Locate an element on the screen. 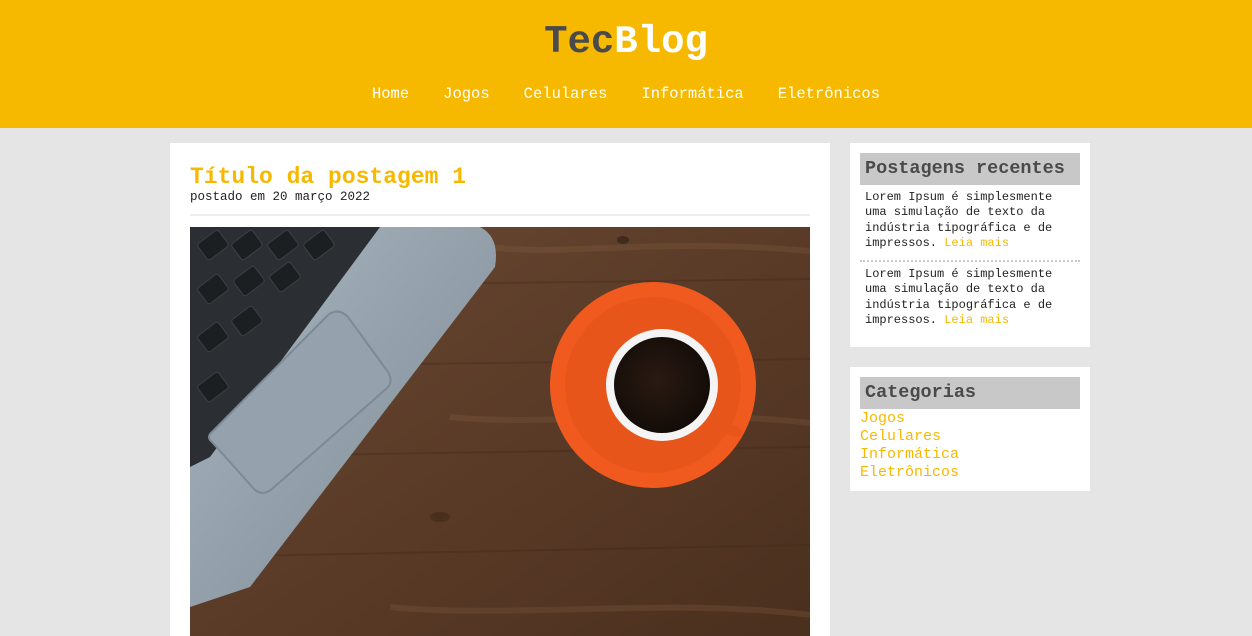 The height and width of the screenshot is (636, 1252). category-item: Jogos is located at coordinates (909, 419).